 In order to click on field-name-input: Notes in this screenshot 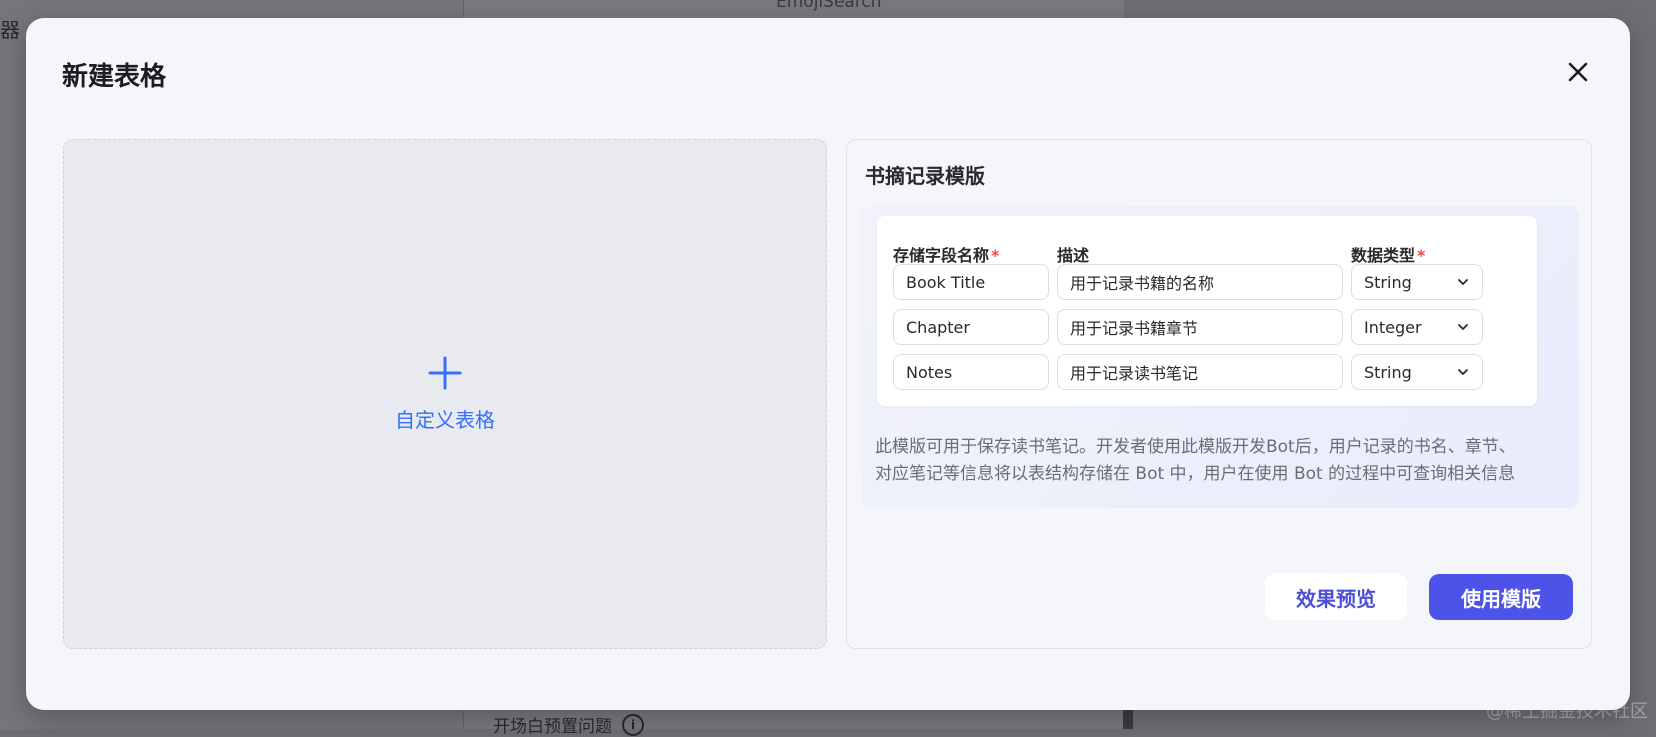, I will do `click(971, 372)`.